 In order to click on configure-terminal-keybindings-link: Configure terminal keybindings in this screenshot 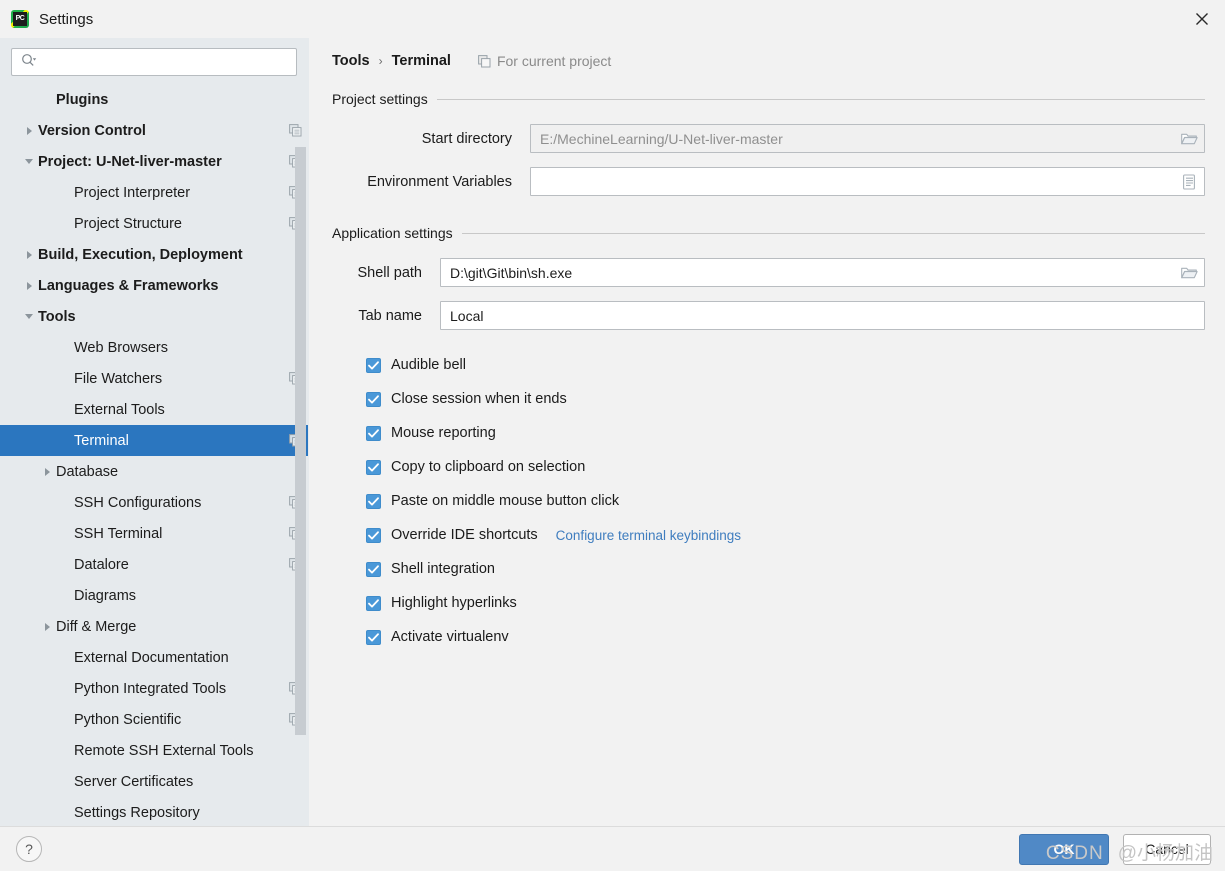, I will do `click(648, 535)`.